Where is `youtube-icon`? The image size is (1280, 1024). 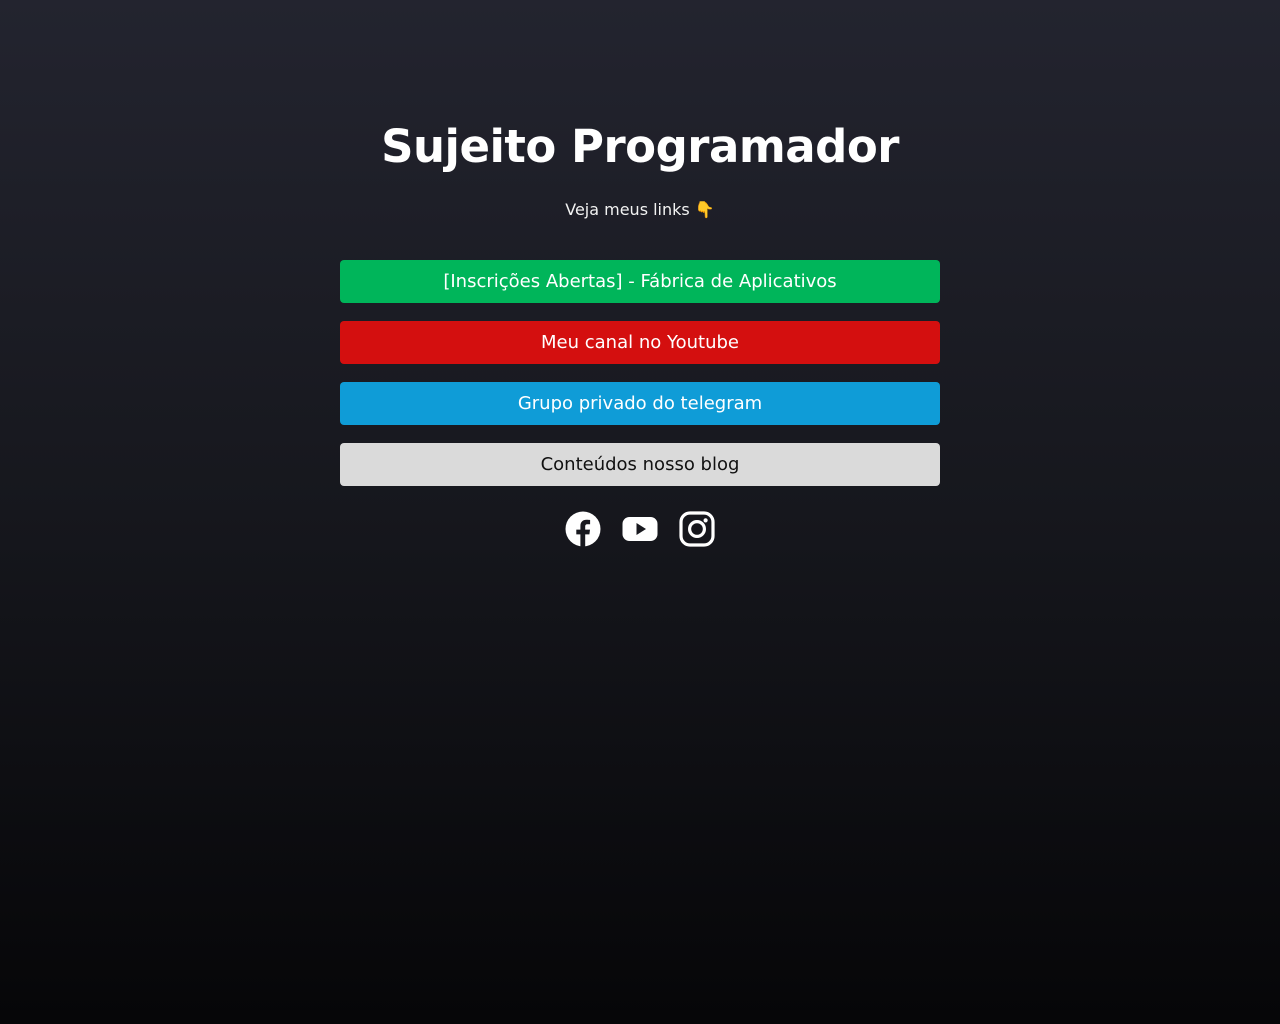
youtube-icon is located at coordinates (640, 529).